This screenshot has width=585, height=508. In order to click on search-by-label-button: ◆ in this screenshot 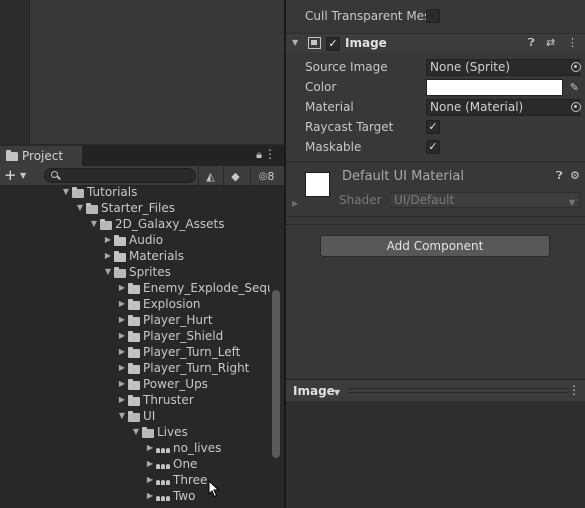, I will do `click(235, 176)`.